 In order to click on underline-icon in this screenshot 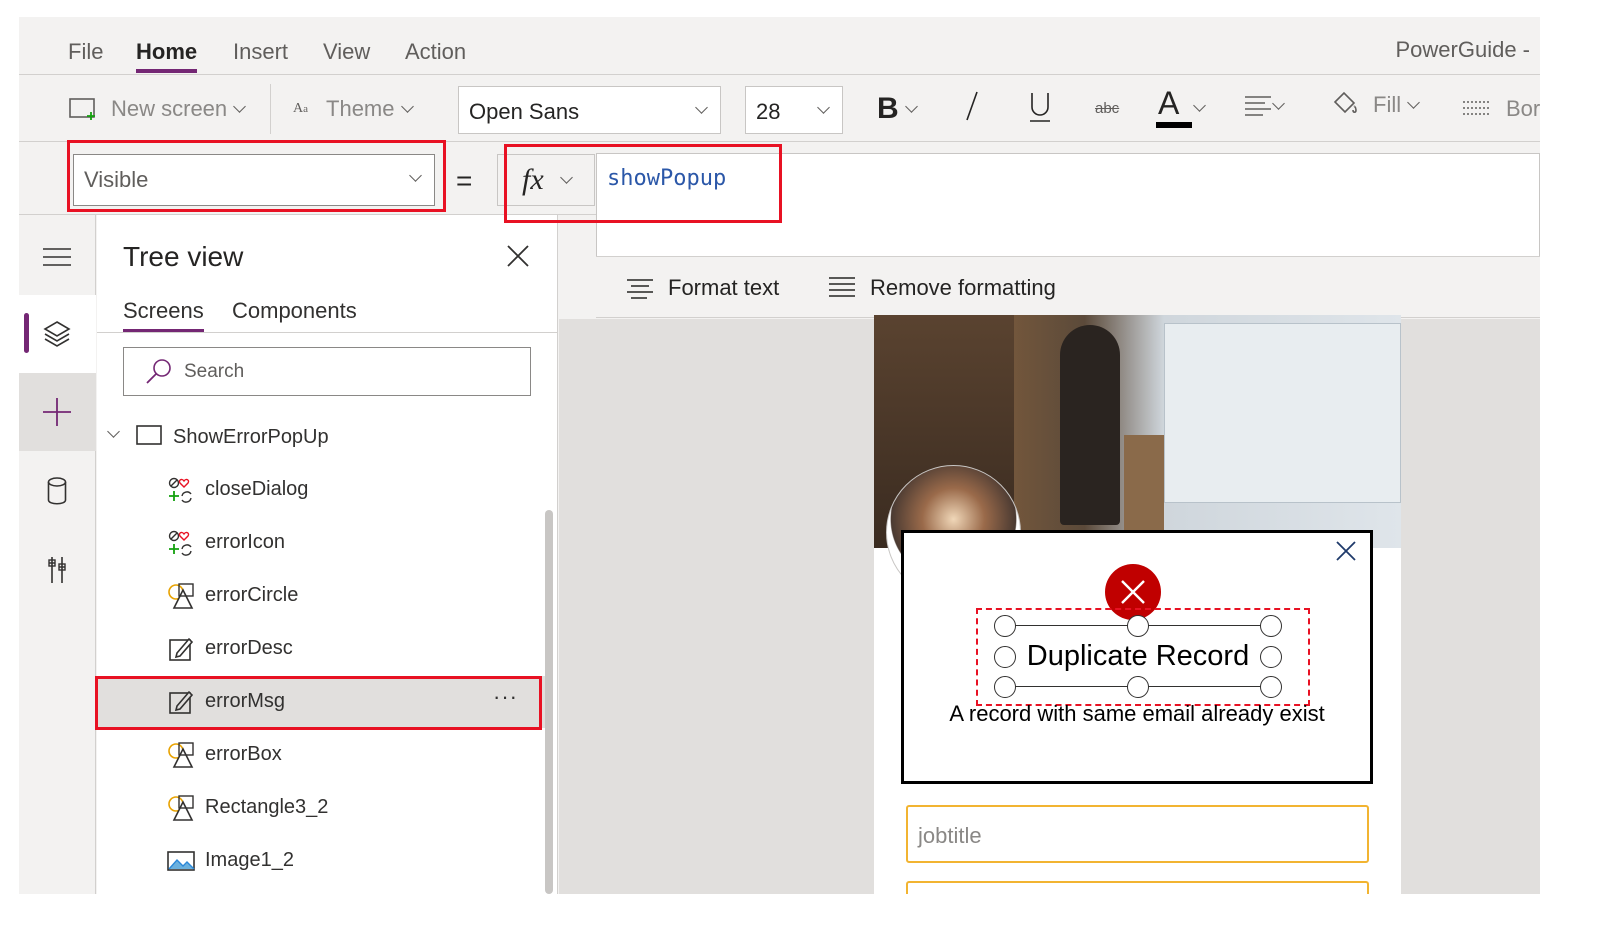, I will do `click(1040, 107)`.